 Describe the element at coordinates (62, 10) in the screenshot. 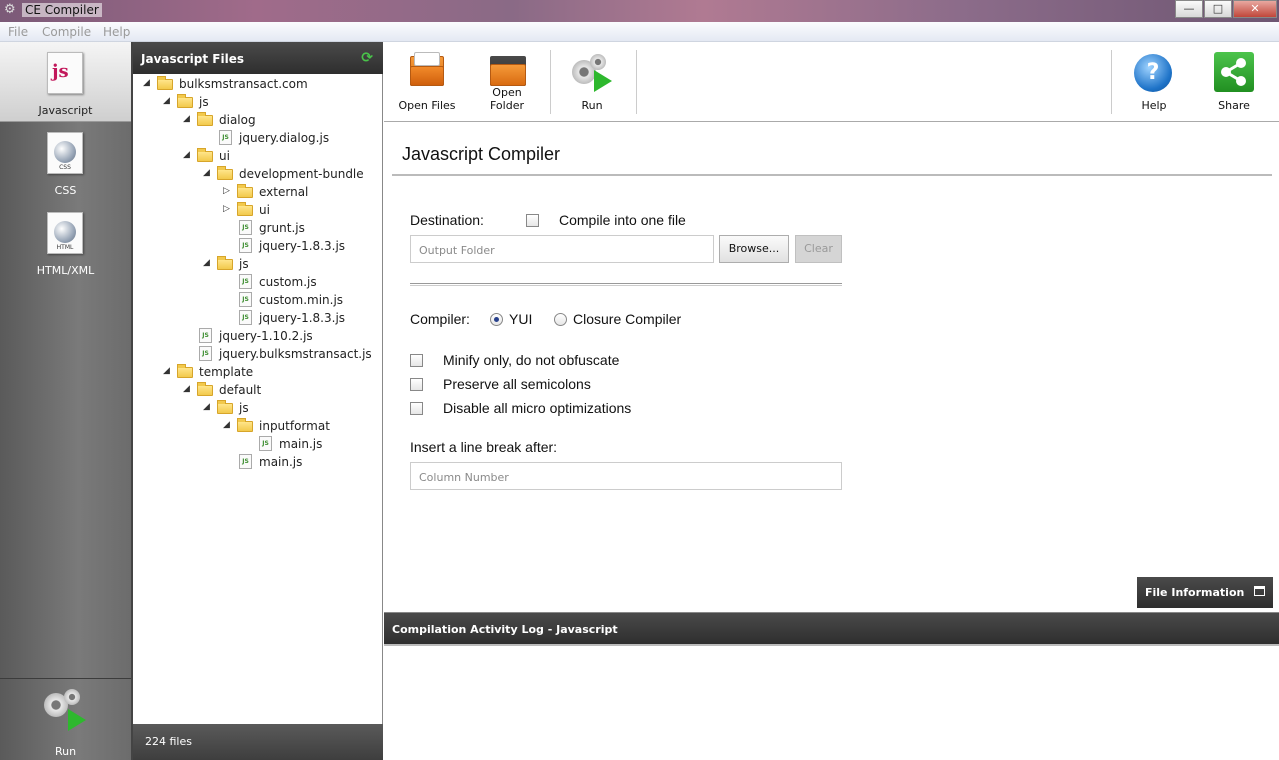

I see `window-title: CE Compiler` at that location.